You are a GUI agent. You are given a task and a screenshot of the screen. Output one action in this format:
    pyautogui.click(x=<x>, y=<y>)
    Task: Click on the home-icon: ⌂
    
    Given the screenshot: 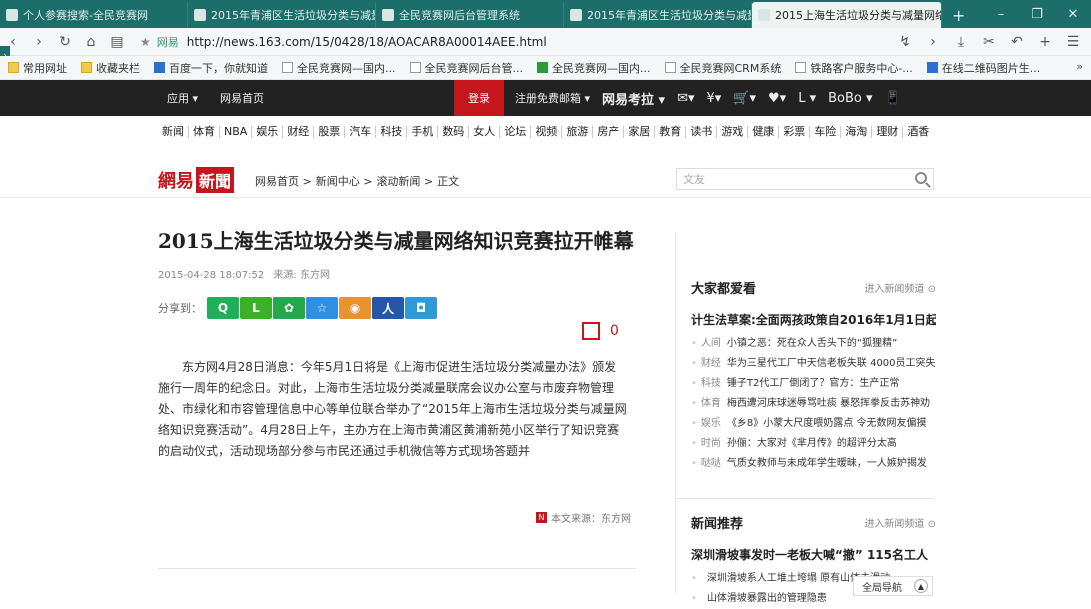 What is the action you would take?
    pyautogui.click(x=91, y=42)
    